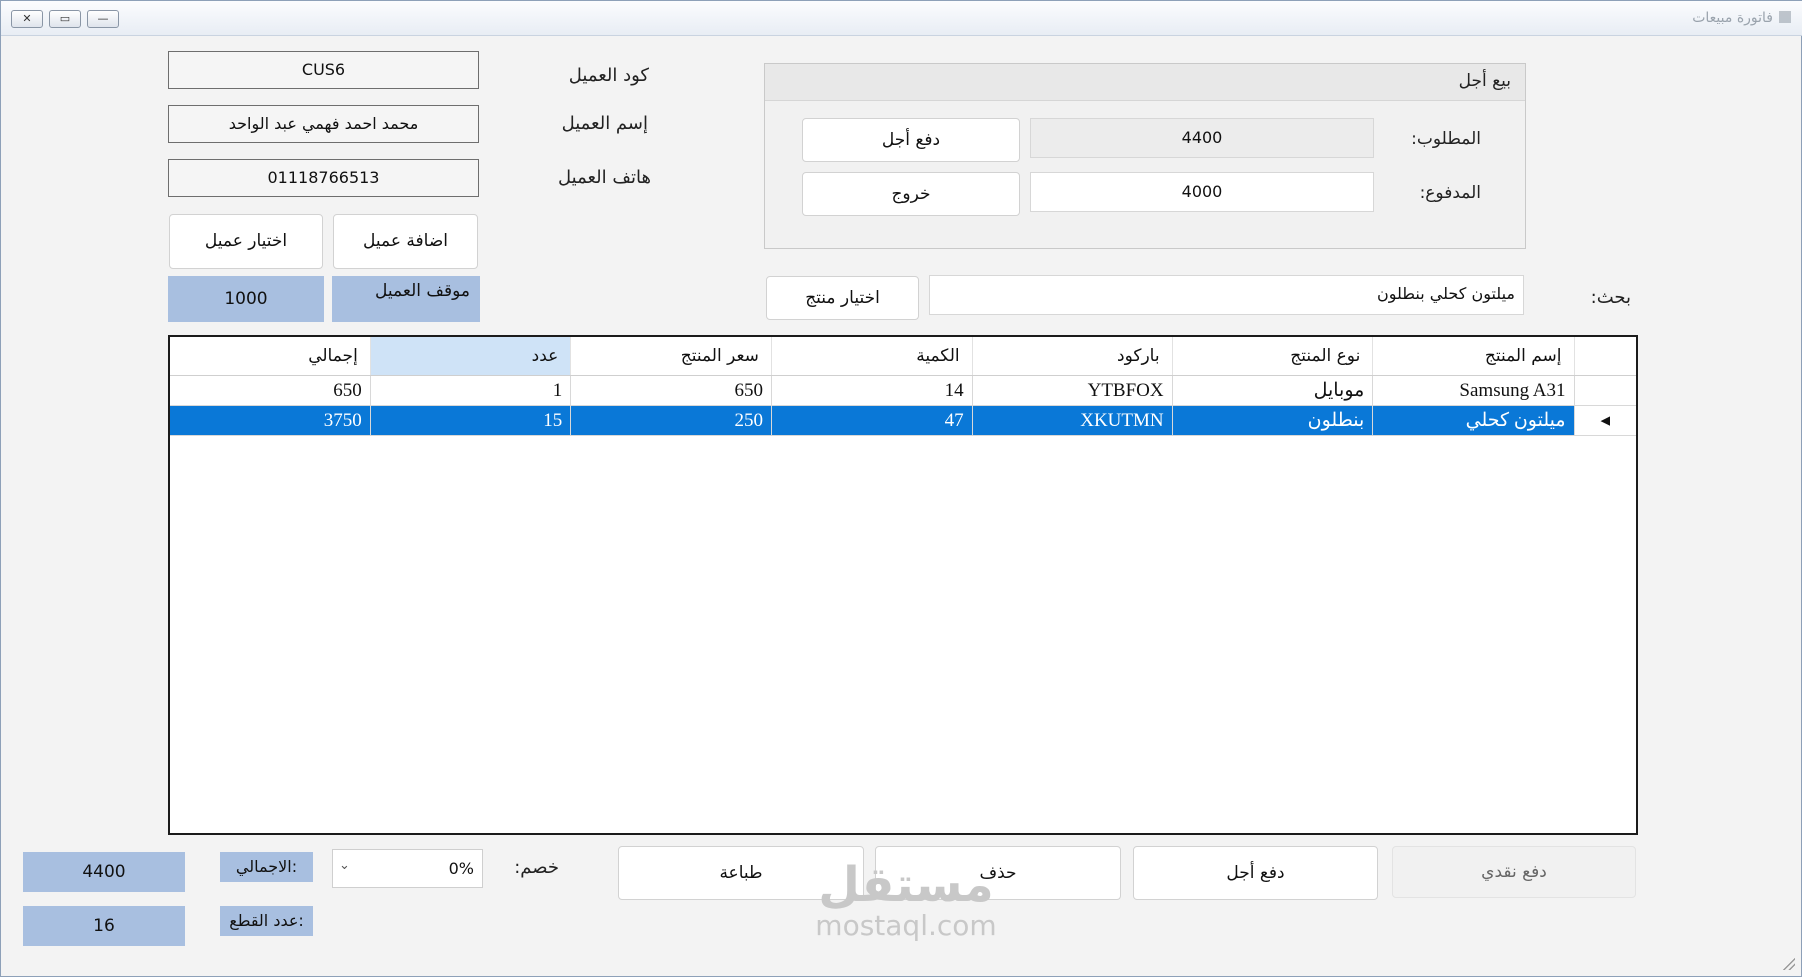 The image size is (1802, 977). Describe the element at coordinates (1732, 18) in the screenshot. I see `window-title: فاتورة مبيعات` at that location.